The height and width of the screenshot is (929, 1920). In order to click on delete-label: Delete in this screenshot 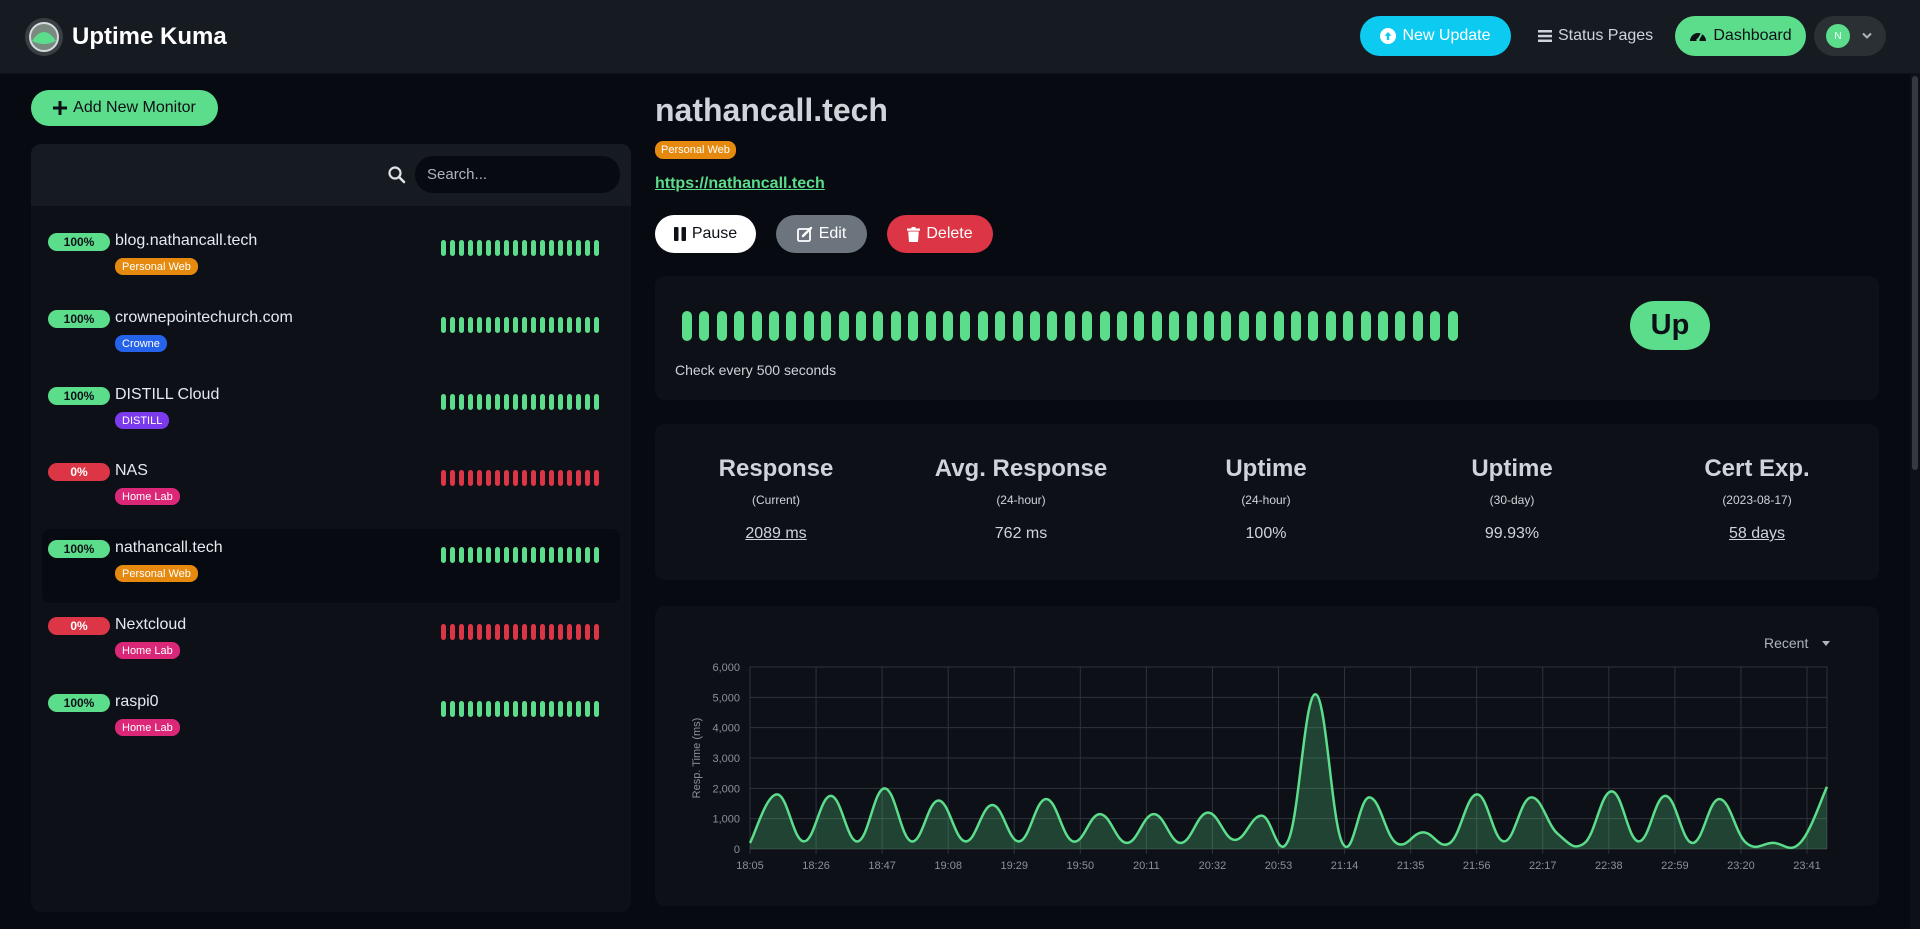, I will do `click(949, 233)`.